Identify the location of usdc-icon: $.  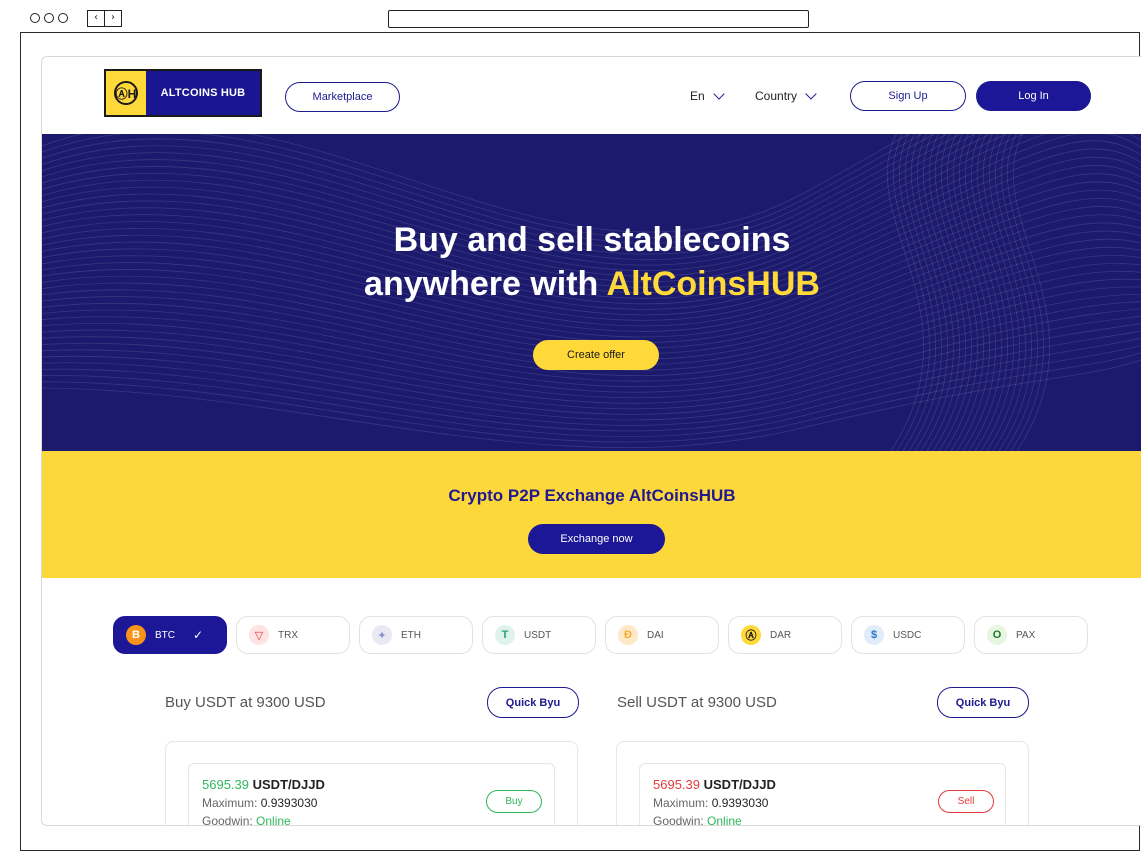
(874, 635).